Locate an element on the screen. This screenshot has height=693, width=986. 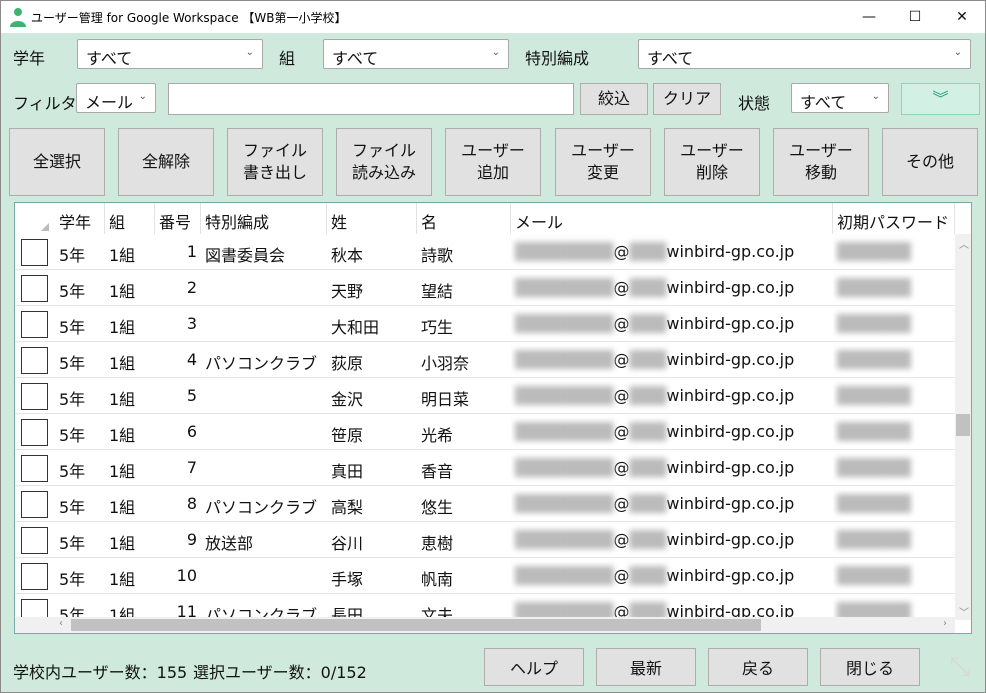
file-import-button: ファイル 読み込み is located at coordinates (384, 162).